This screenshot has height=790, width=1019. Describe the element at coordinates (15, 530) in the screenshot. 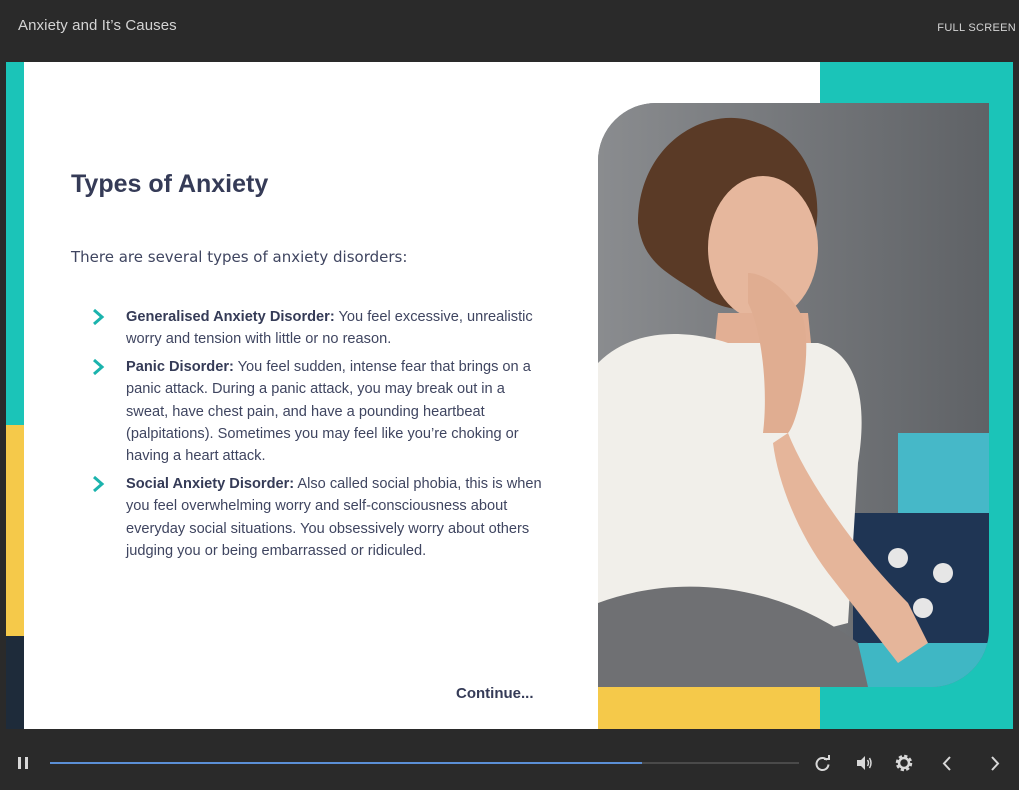

I see `left-accent-yellow` at that location.